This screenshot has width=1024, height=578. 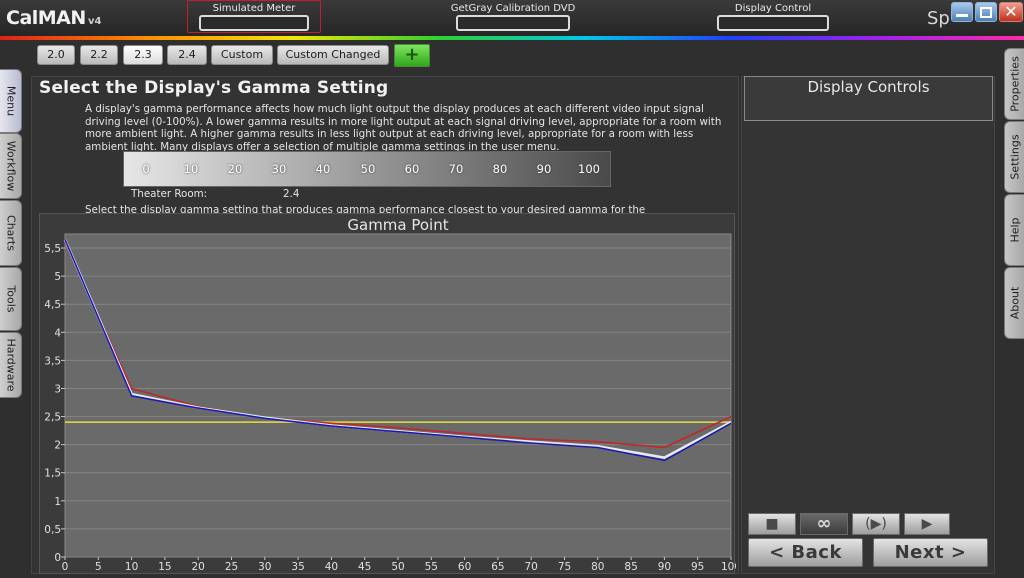 What do you see at coordinates (531, 567) in the screenshot?
I see `x-tick-label: 70` at bounding box center [531, 567].